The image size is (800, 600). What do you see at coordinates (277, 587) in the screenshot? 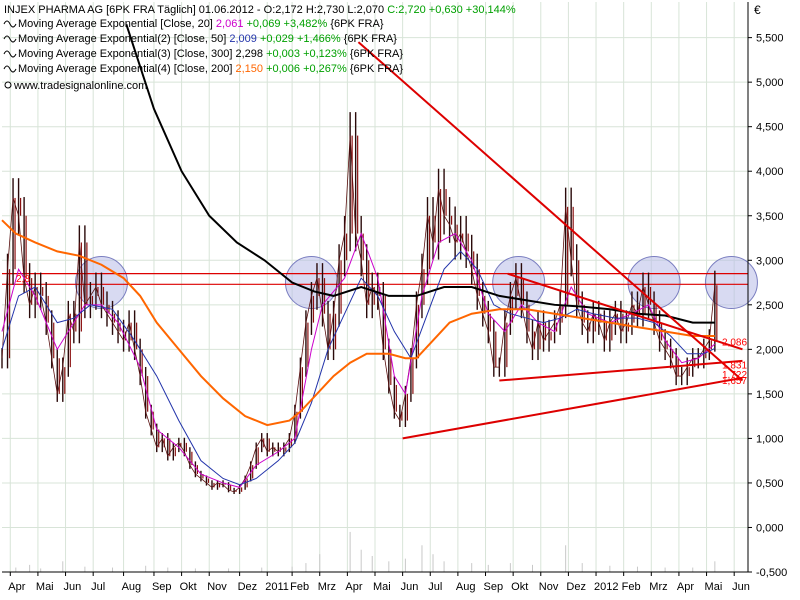
I see `x-tick-label: 2011` at bounding box center [277, 587].